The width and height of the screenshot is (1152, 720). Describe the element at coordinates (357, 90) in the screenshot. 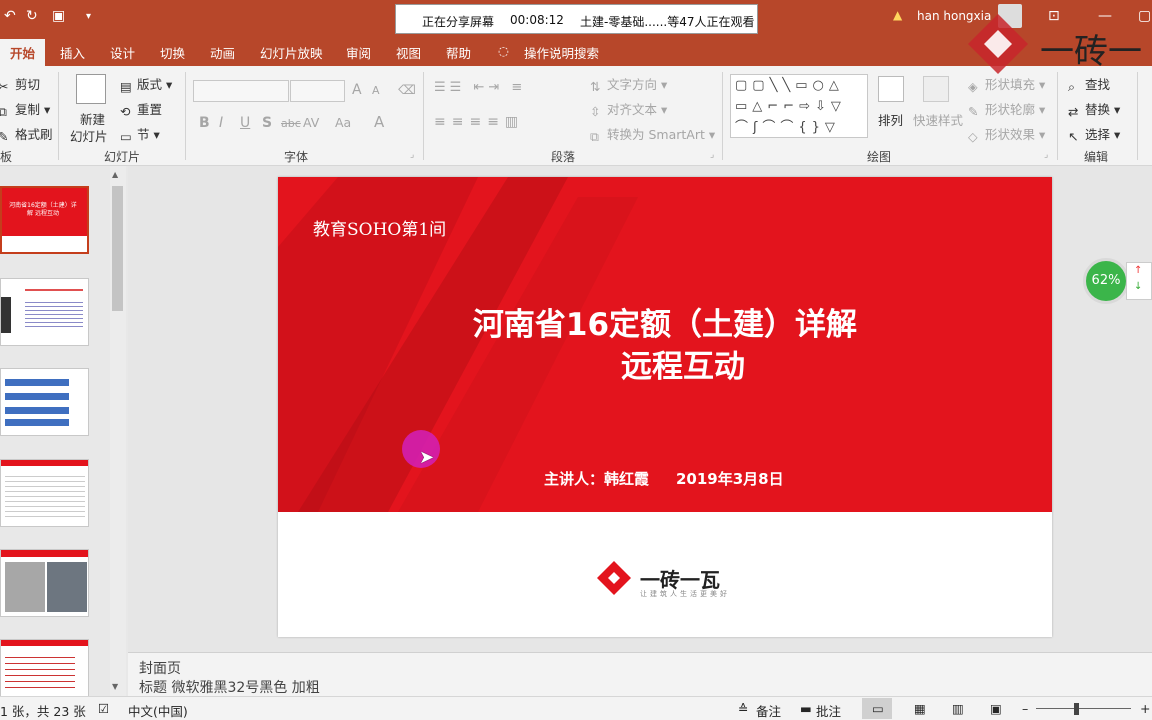

I see `font-grow-icon: A` at that location.